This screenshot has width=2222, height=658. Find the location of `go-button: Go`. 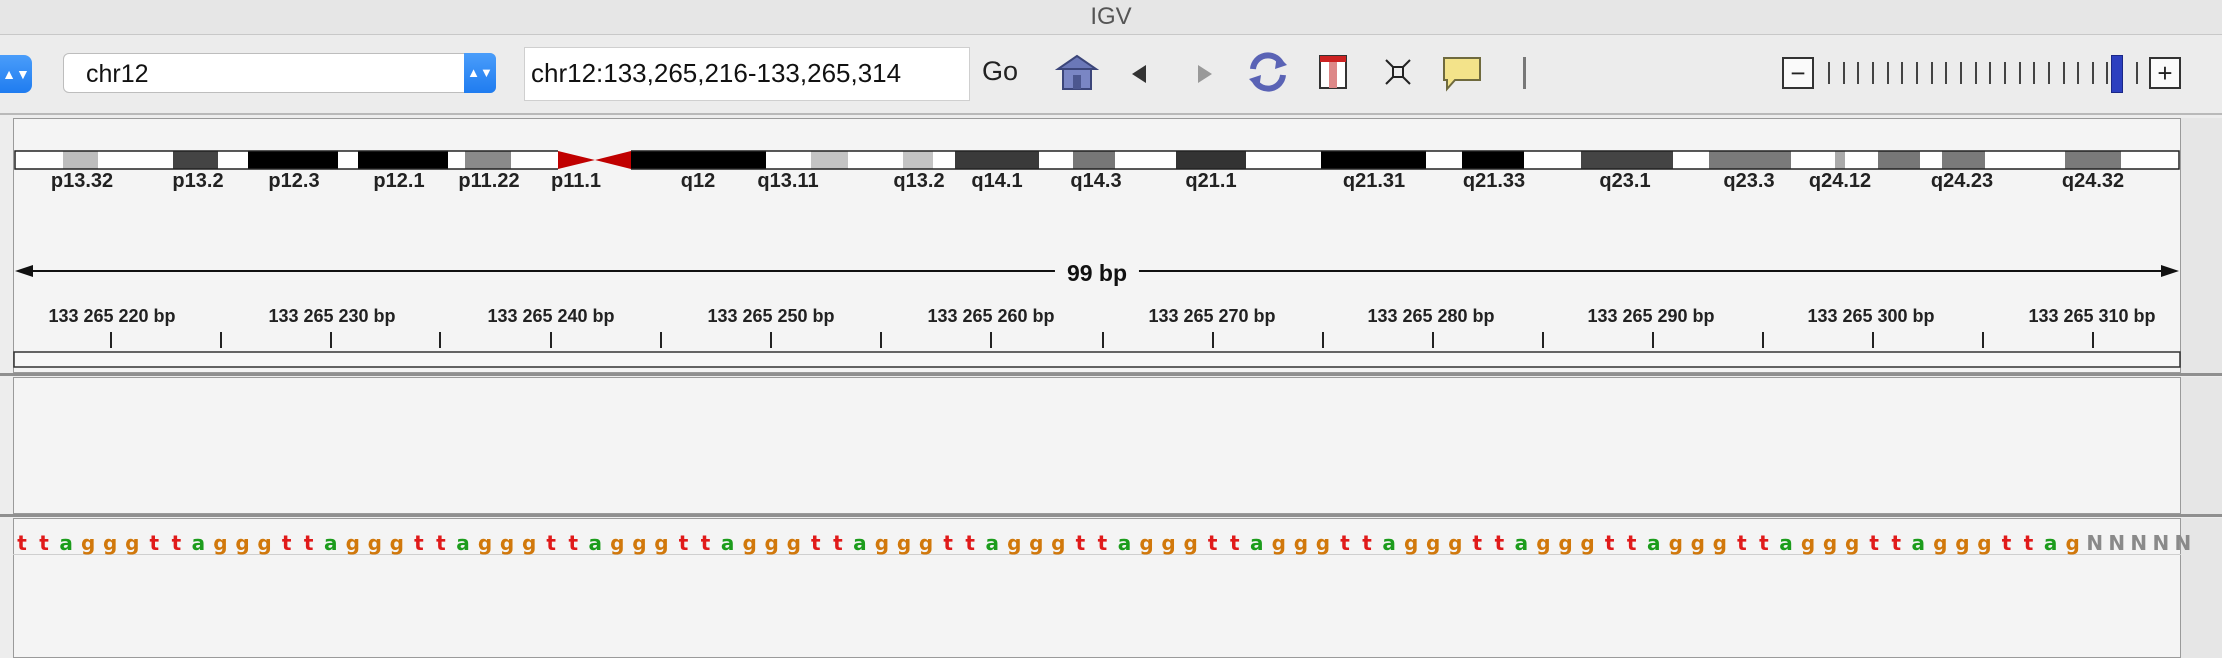

go-button: Go is located at coordinates (1000, 71).